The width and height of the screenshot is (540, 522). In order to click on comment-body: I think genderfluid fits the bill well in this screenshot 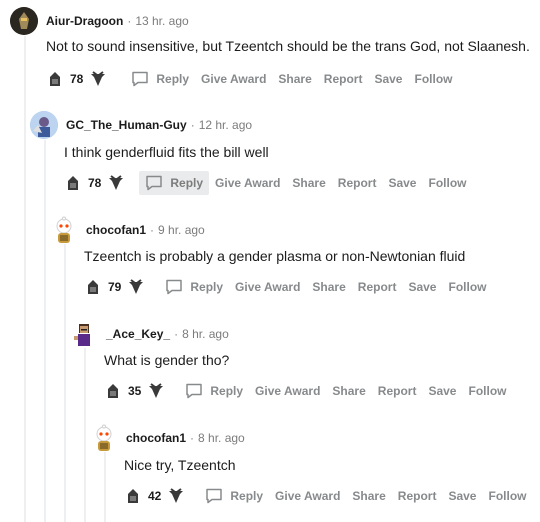, I will do `click(166, 152)`.